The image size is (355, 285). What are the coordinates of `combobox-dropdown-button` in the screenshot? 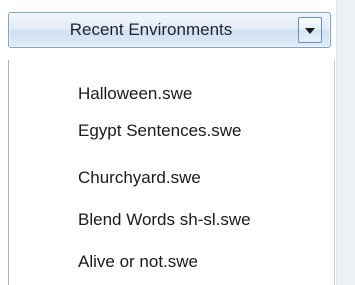 It's located at (310, 30).